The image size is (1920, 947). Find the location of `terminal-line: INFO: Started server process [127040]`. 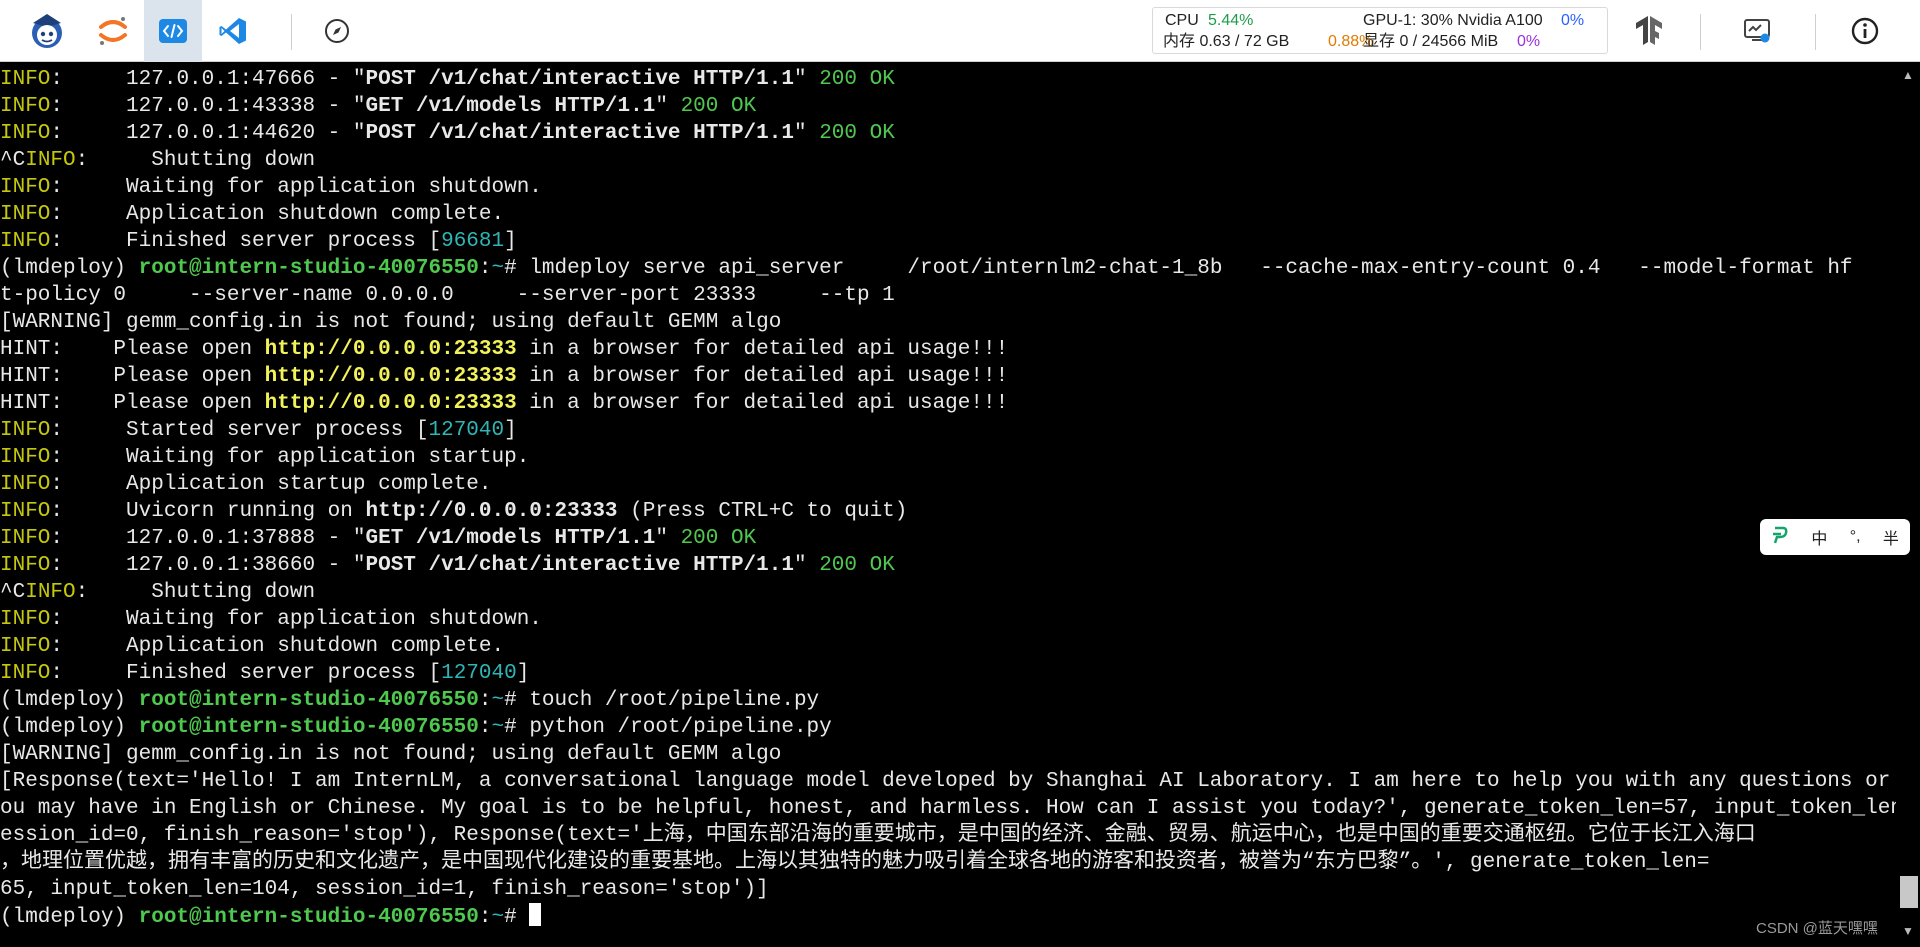

terminal-line: INFO: Started server process [127040] is located at coordinates (948, 430).